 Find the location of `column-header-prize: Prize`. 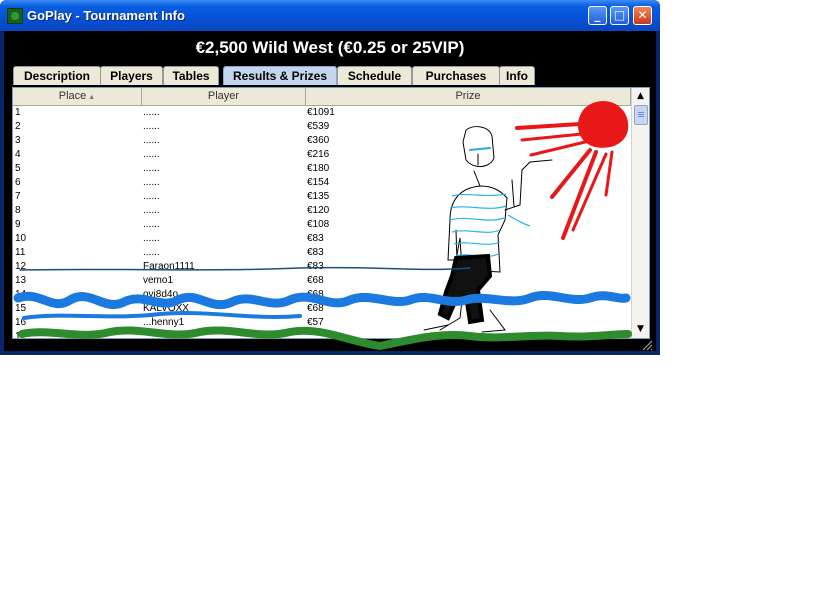

column-header-prize: Prize is located at coordinates (468, 96).